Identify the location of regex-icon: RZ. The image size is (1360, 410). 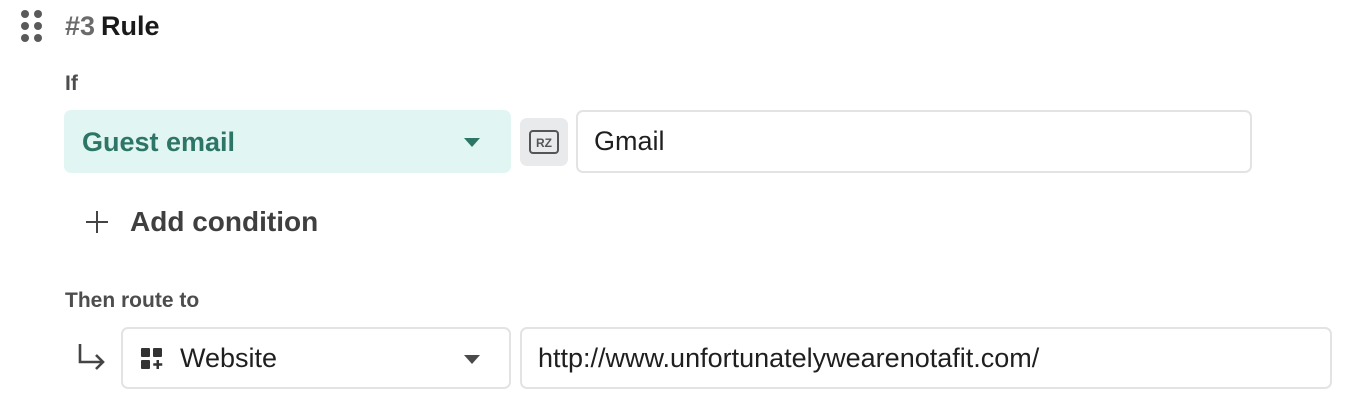
(544, 142).